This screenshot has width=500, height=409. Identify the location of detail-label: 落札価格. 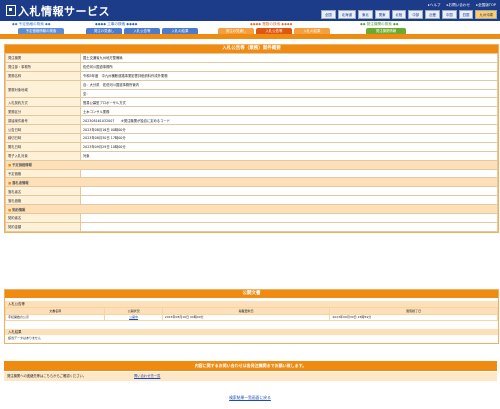
(43, 200).